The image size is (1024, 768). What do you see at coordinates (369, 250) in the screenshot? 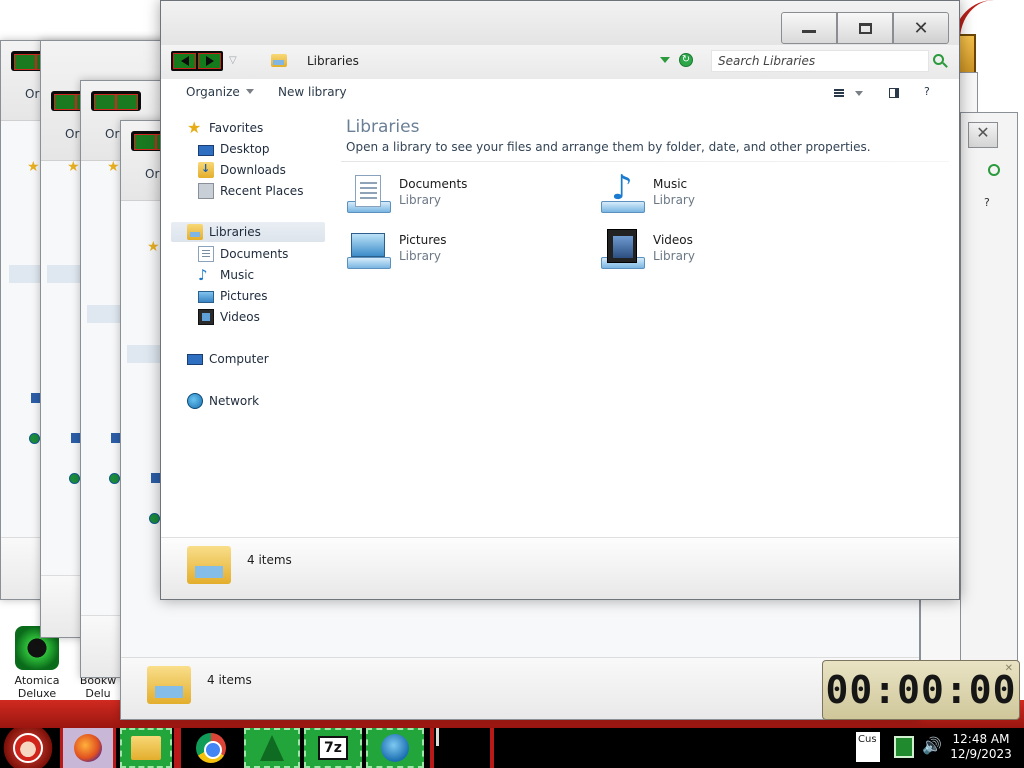
I see `pictures-library-icon` at bounding box center [369, 250].